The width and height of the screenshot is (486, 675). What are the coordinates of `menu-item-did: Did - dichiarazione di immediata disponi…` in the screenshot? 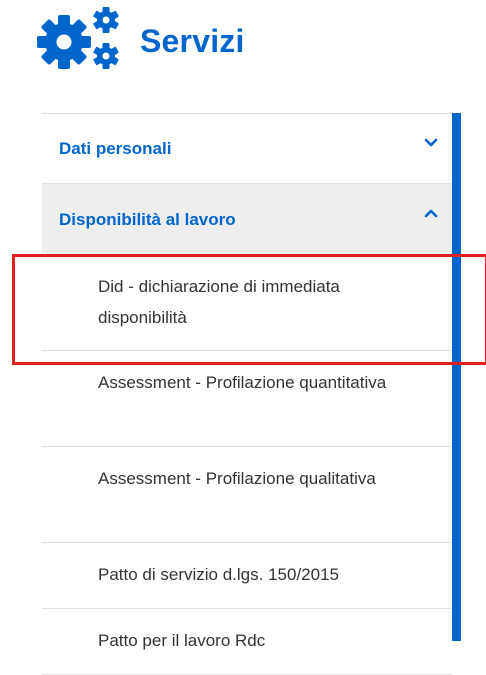 It's located at (247, 303).